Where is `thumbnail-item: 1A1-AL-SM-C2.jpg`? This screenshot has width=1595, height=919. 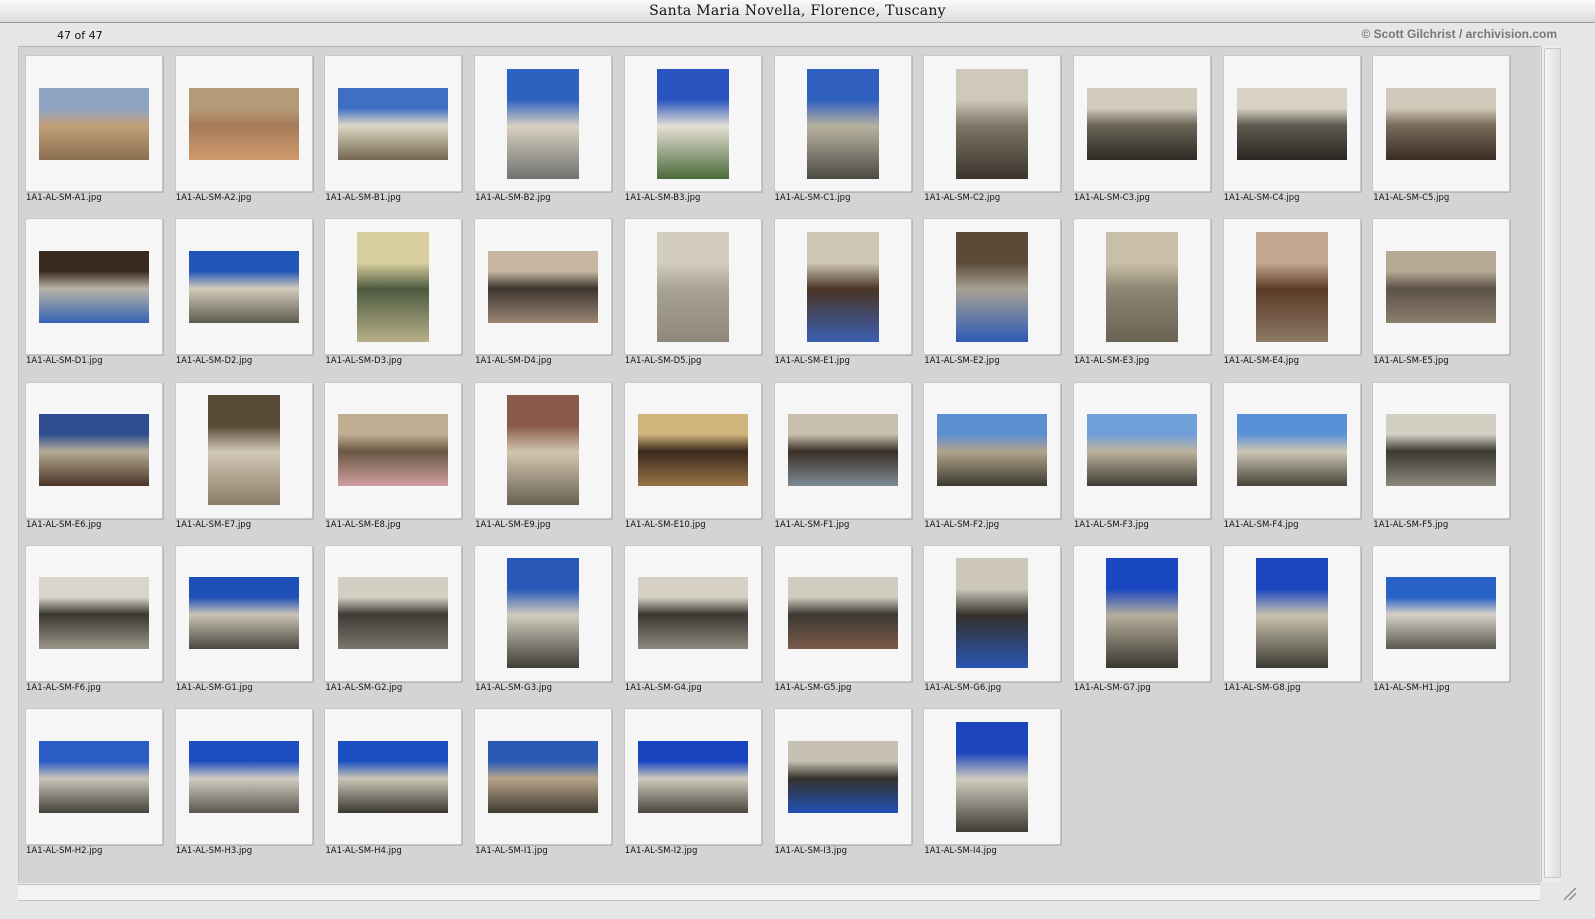
thumbnail-item: 1A1-AL-SM-C2.jpg is located at coordinates (992, 127).